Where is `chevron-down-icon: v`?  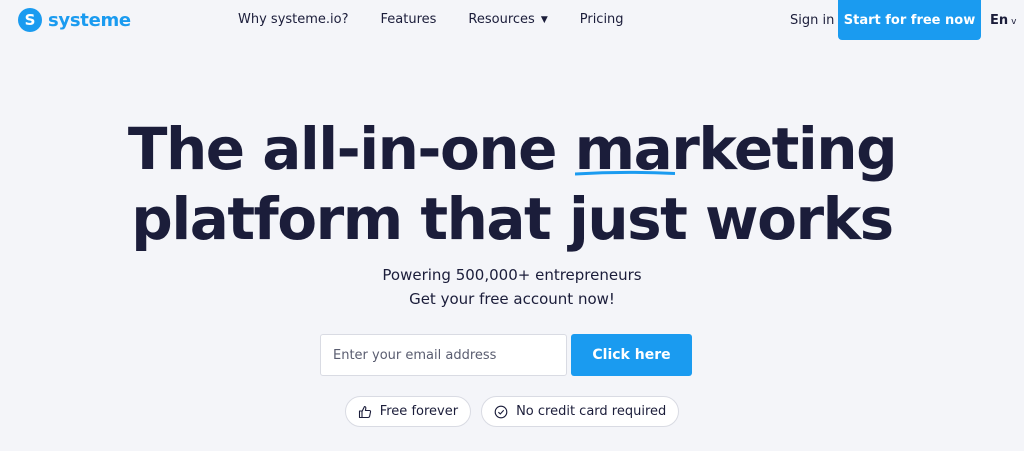 chevron-down-icon: v is located at coordinates (1014, 22).